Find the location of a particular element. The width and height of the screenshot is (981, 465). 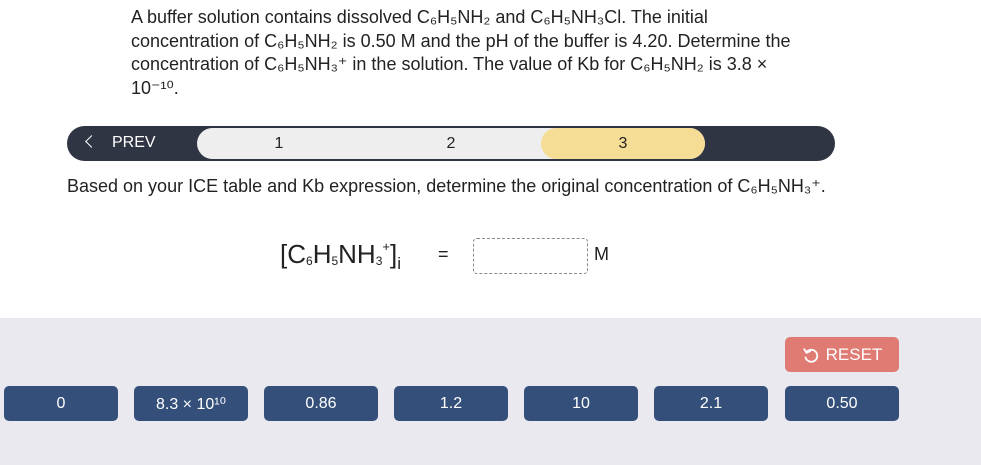

answer-tile-0-50: 0.50 is located at coordinates (842, 403).